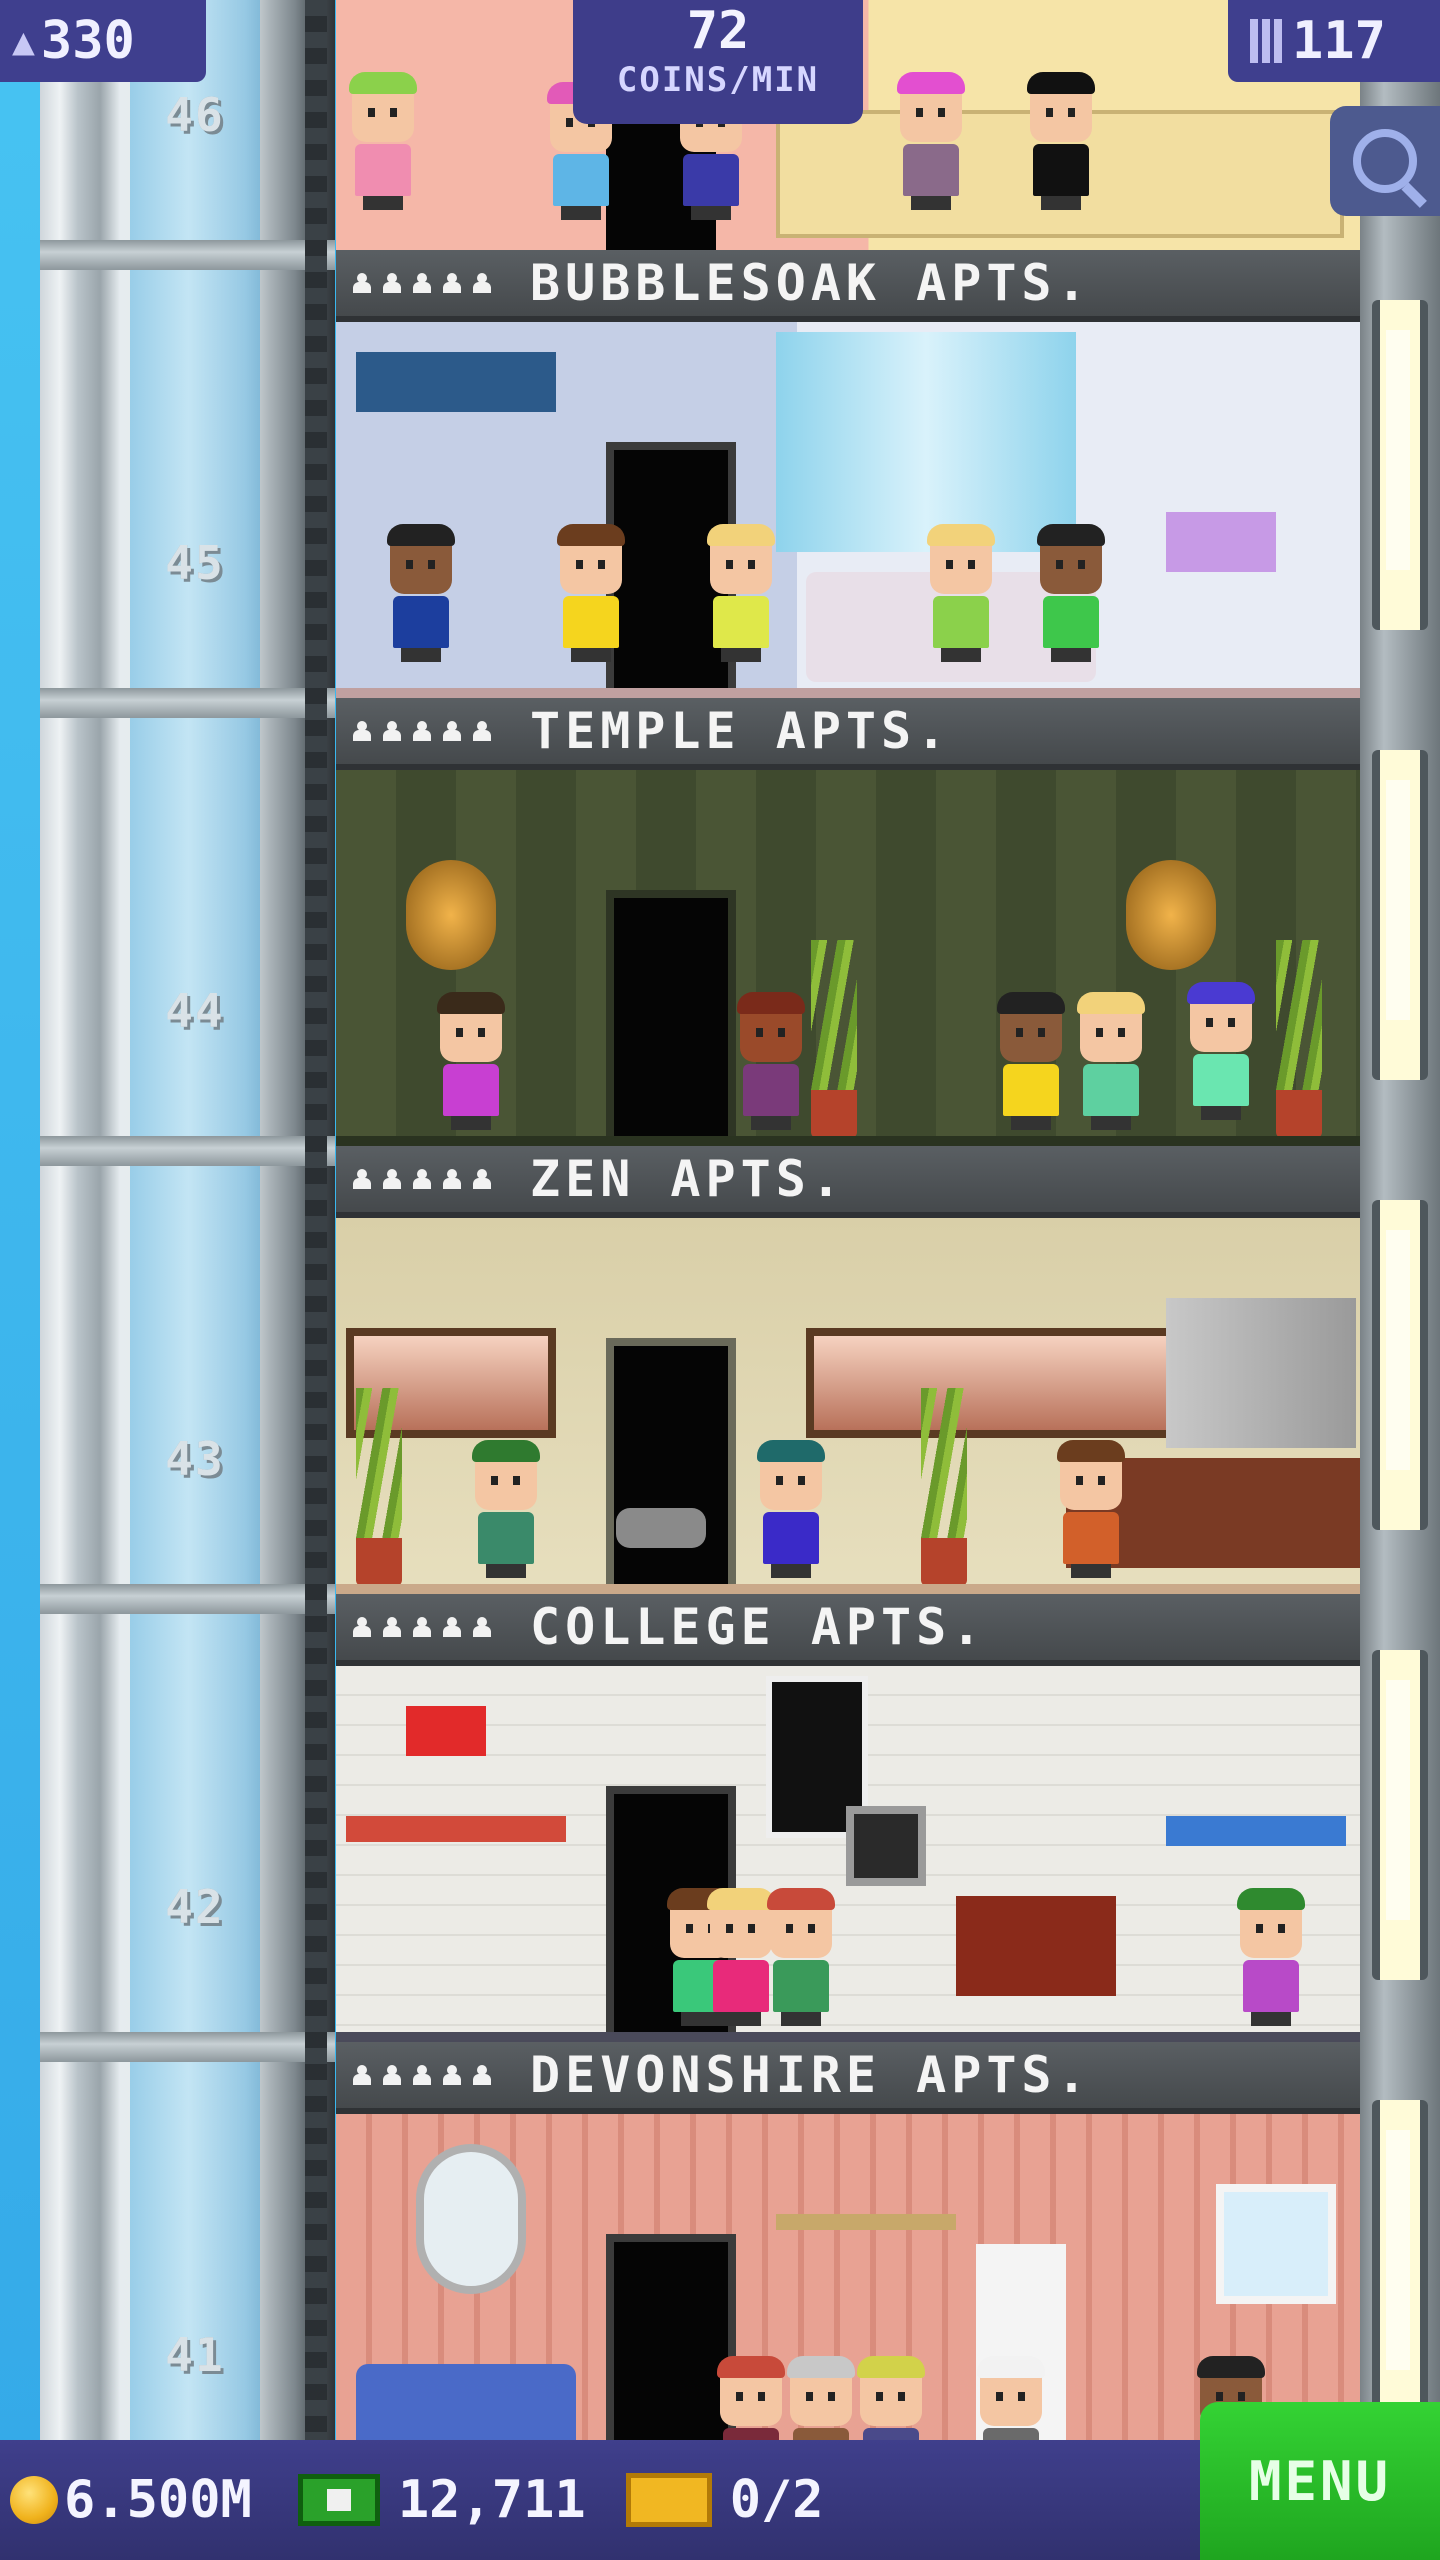 The image size is (1440, 2560). What do you see at coordinates (195, 1907) in the screenshot?
I see `floor-number: 42` at bounding box center [195, 1907].